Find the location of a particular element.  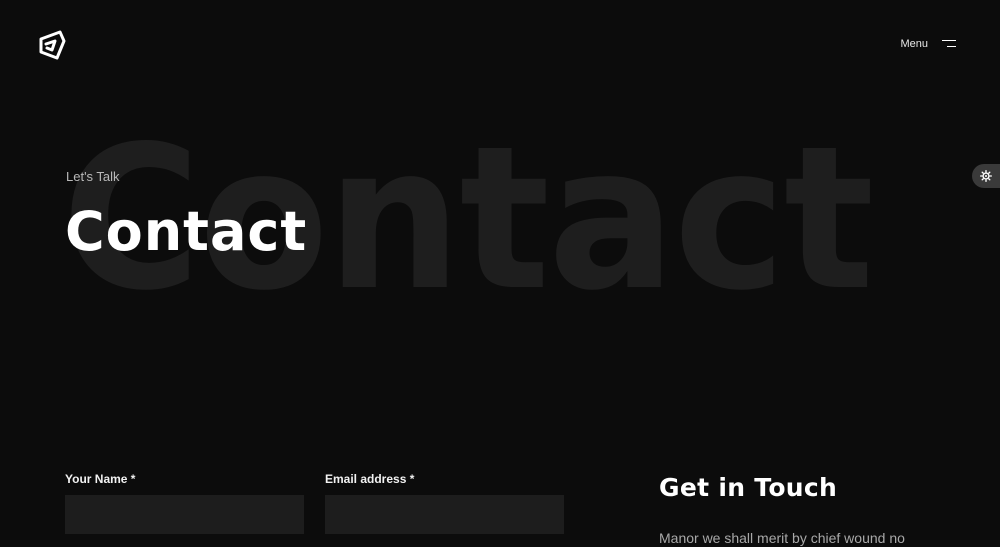

gear-icon is located at coordinates (986, 176).